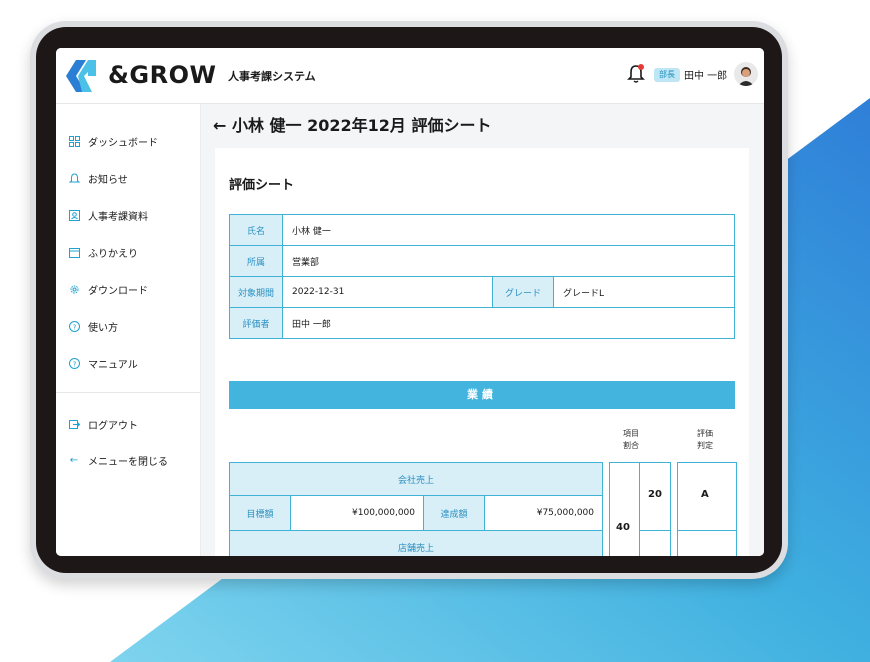 The height and width of the screenshot is (662, 870). I want to click on item-ratio-value: 20, so click(655, 494).